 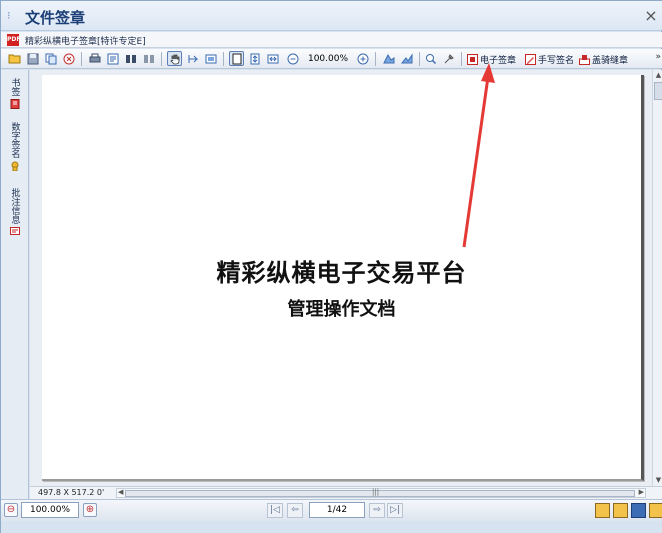 What do you see at coordinates (328, 59) in the screenshot?
I see `toolbar-zoom-value: 100.00%` at bounding box center [328, 59].